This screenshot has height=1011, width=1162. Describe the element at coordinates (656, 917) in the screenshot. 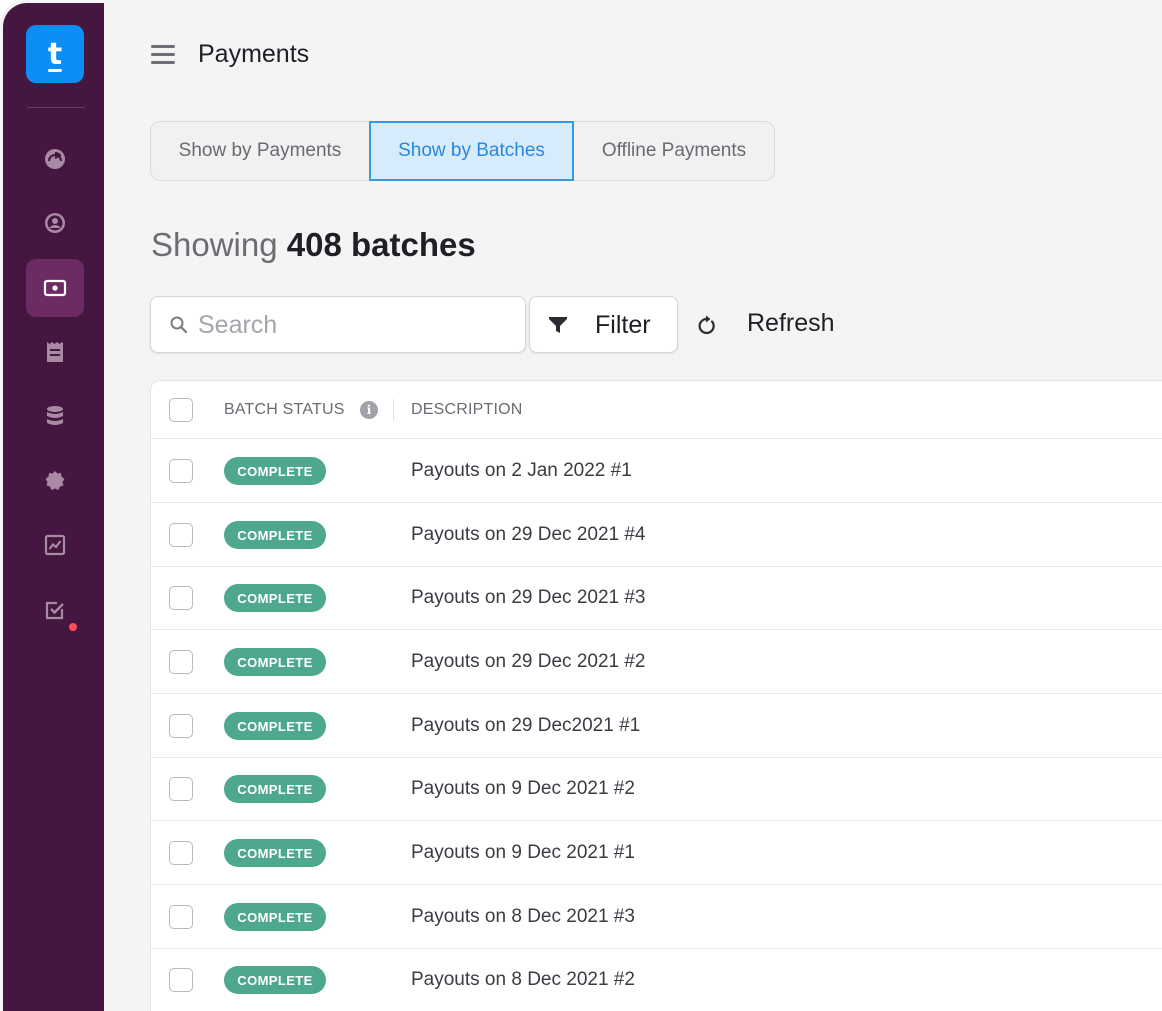

I see `table-row: COMPLETE Payouts on 8 Dec 2021 #3` at that location.